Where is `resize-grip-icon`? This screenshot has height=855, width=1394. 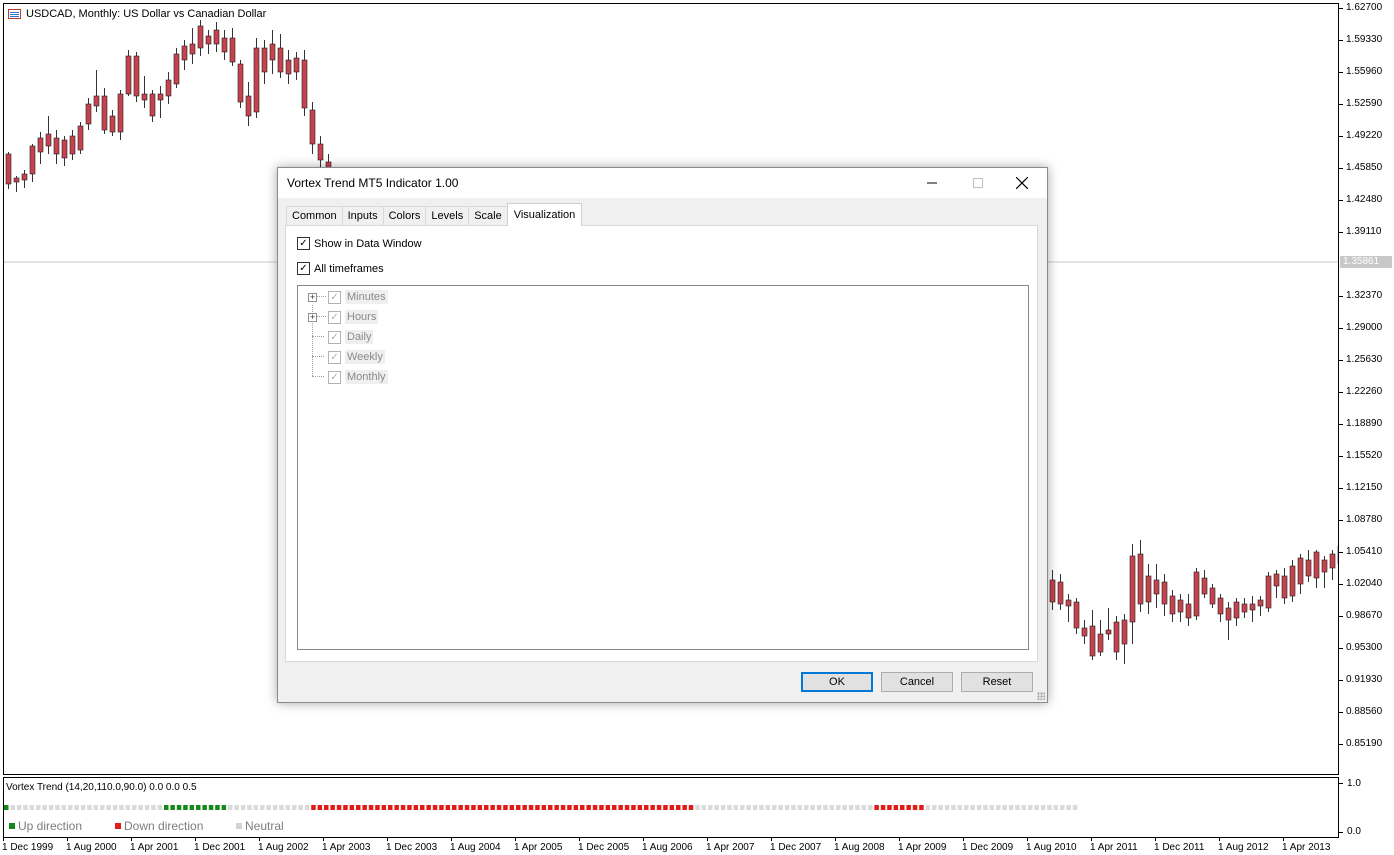 resize-grip-icon is located at coordinates (1041, 696).